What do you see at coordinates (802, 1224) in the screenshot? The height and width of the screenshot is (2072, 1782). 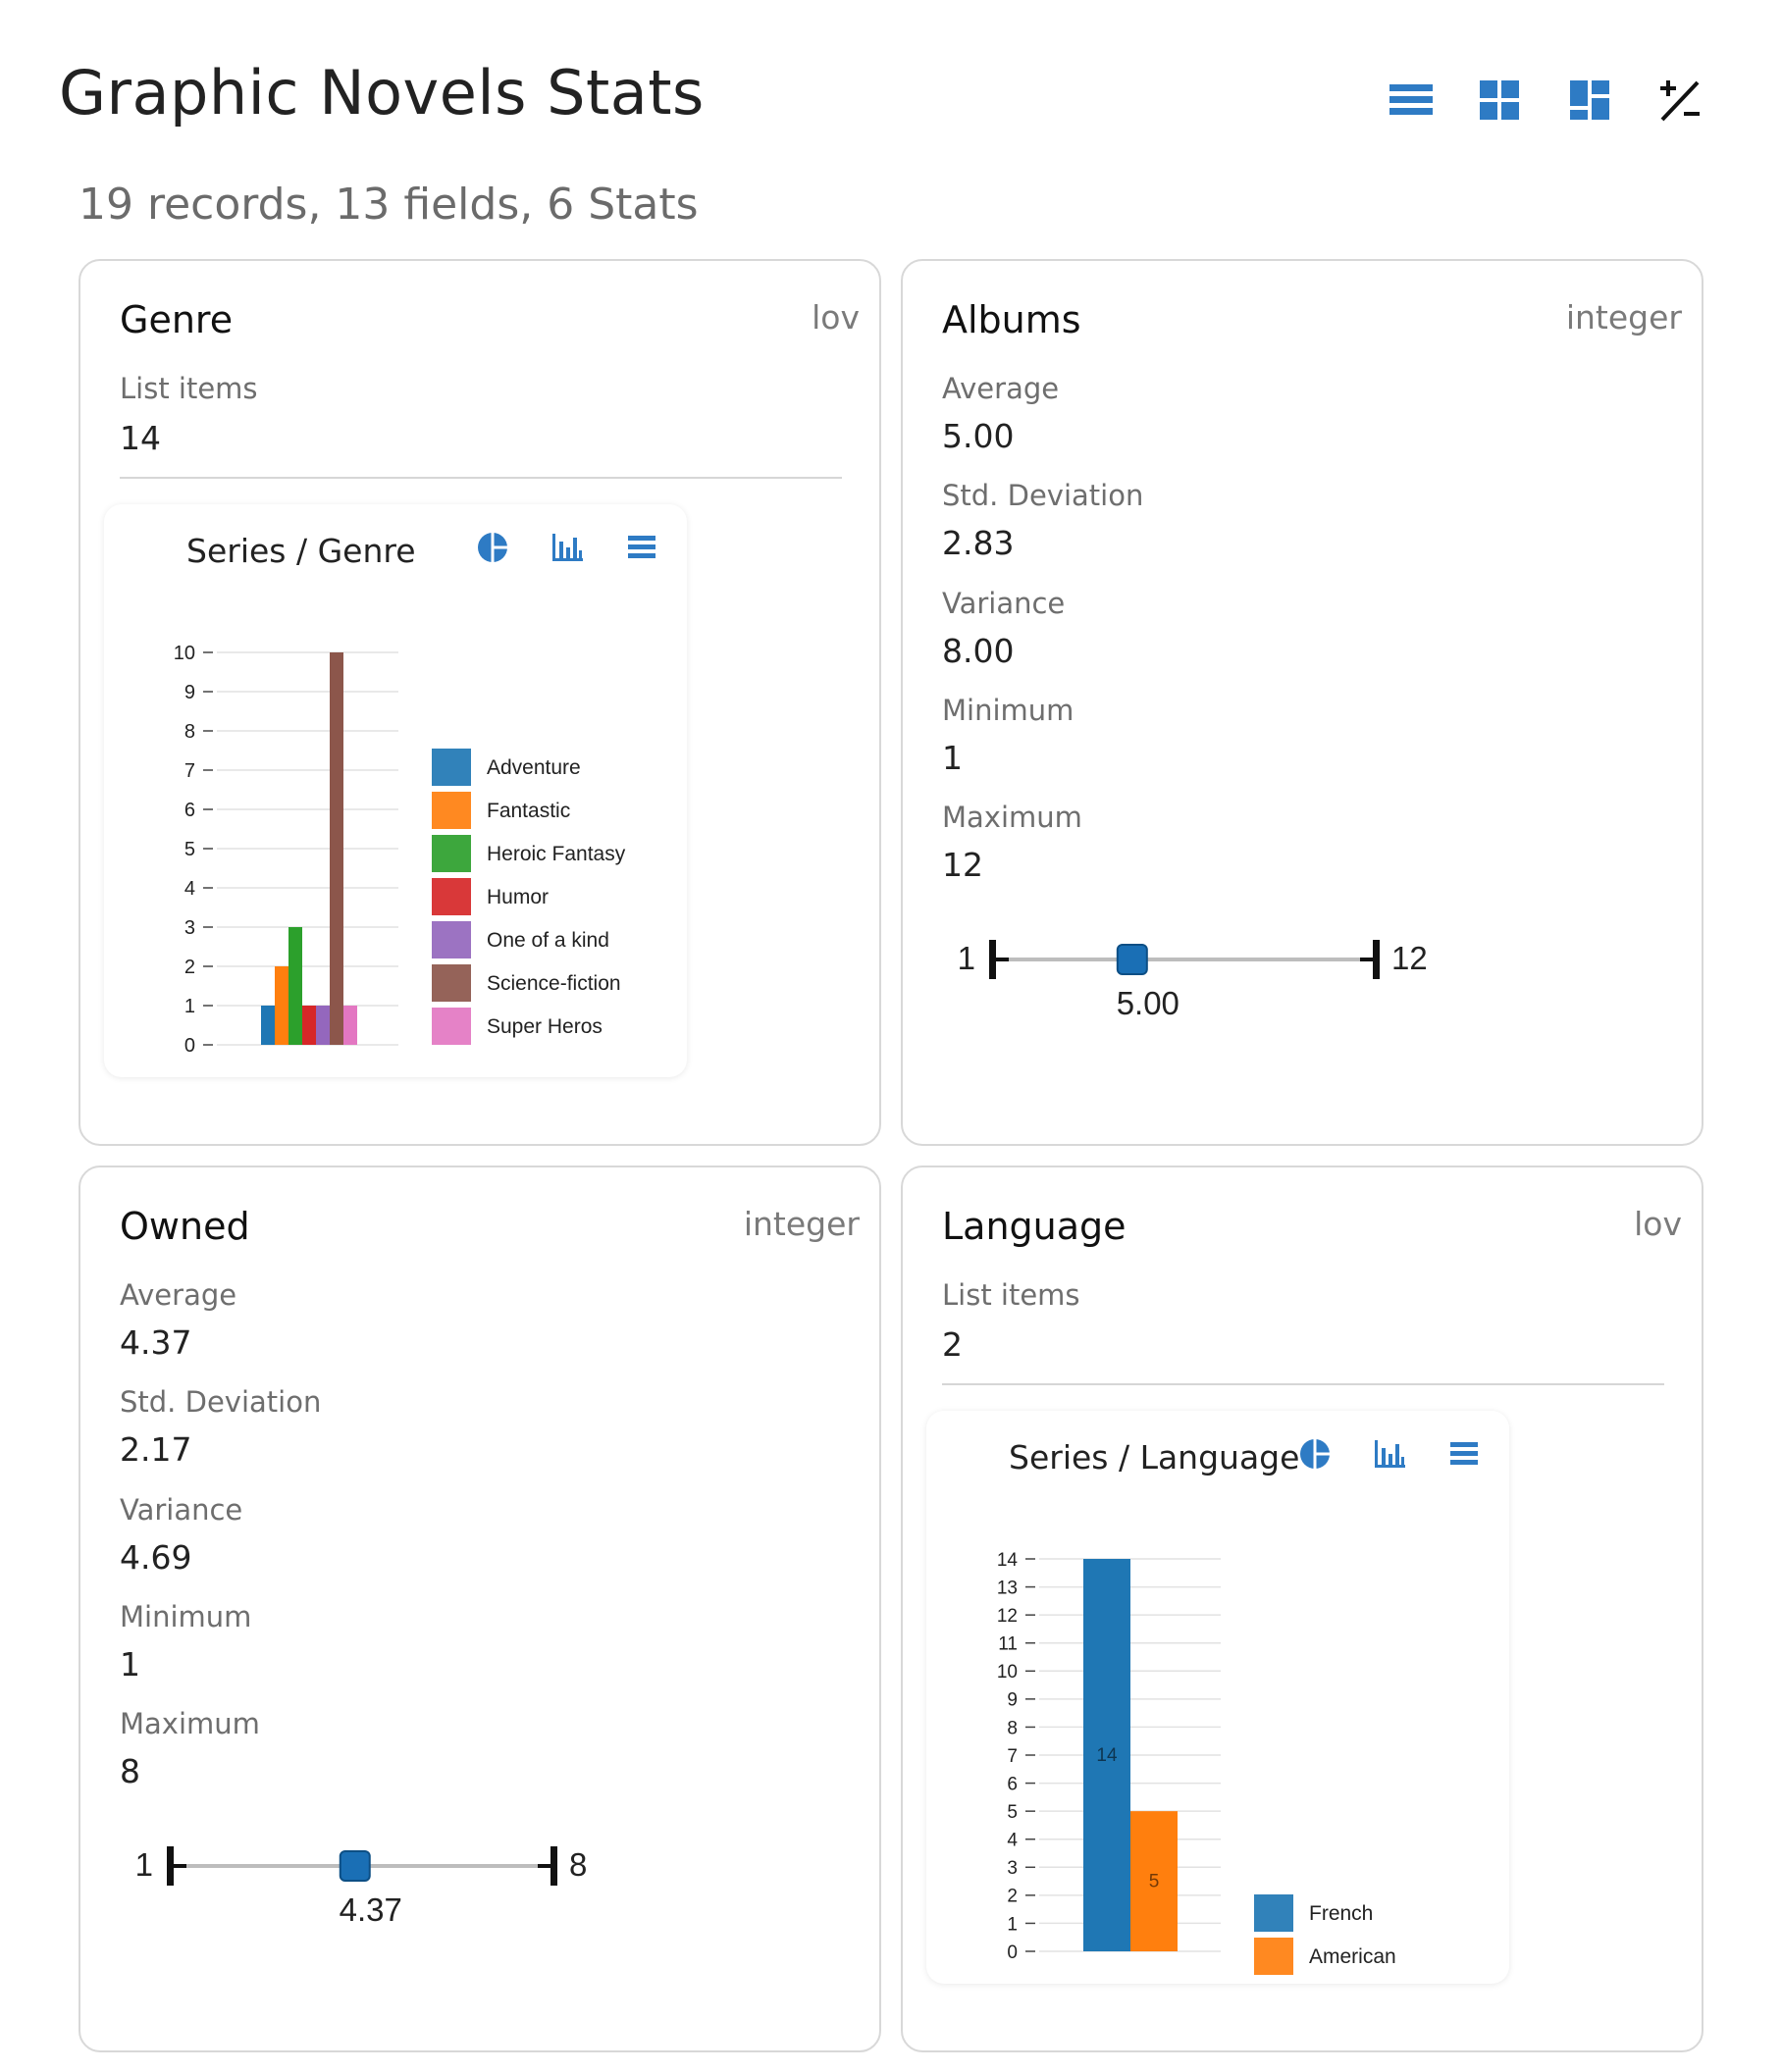 I see `card-type: integer` at bounding box center [802, 1224].